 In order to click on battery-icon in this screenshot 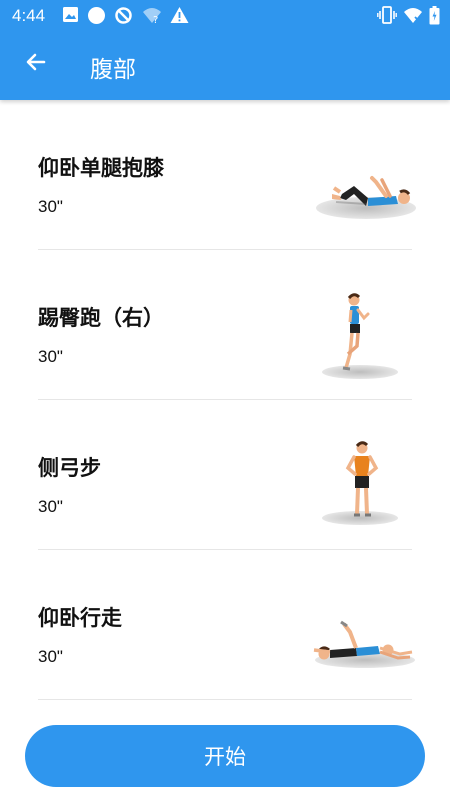, I will do `click(434, 17)`.